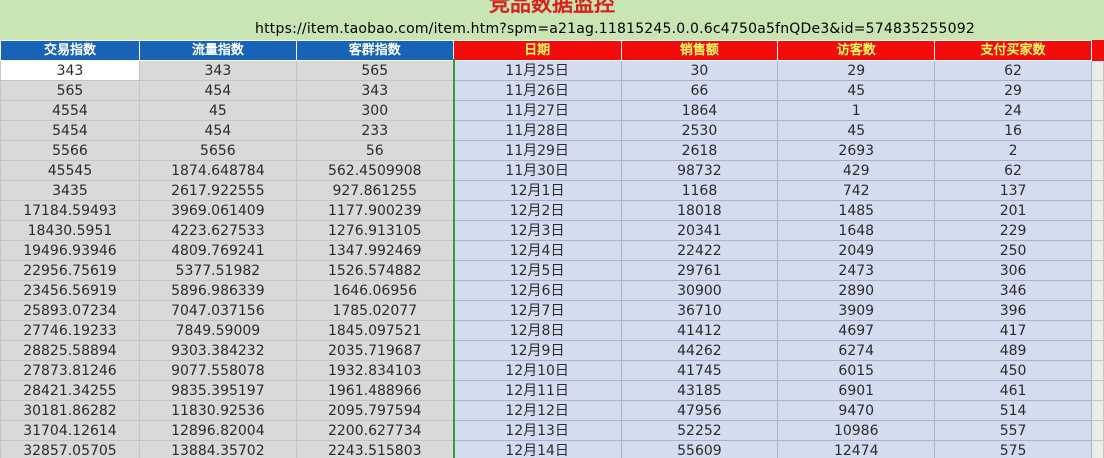 The width and height of the screenshot is (1104, 458). Describe the element at coordinates (217, 330) in the screenshot. I see `traffic-index-cell: 7849.59009` at that location.